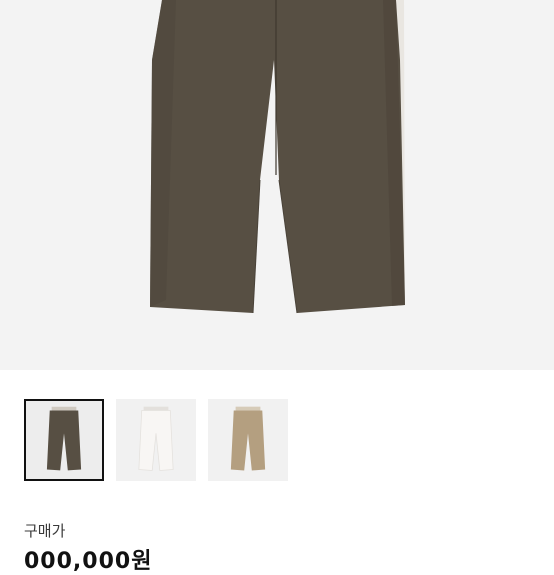 The image size is (554, 575). I want to click on thumbnail-white, so click(156, 440).